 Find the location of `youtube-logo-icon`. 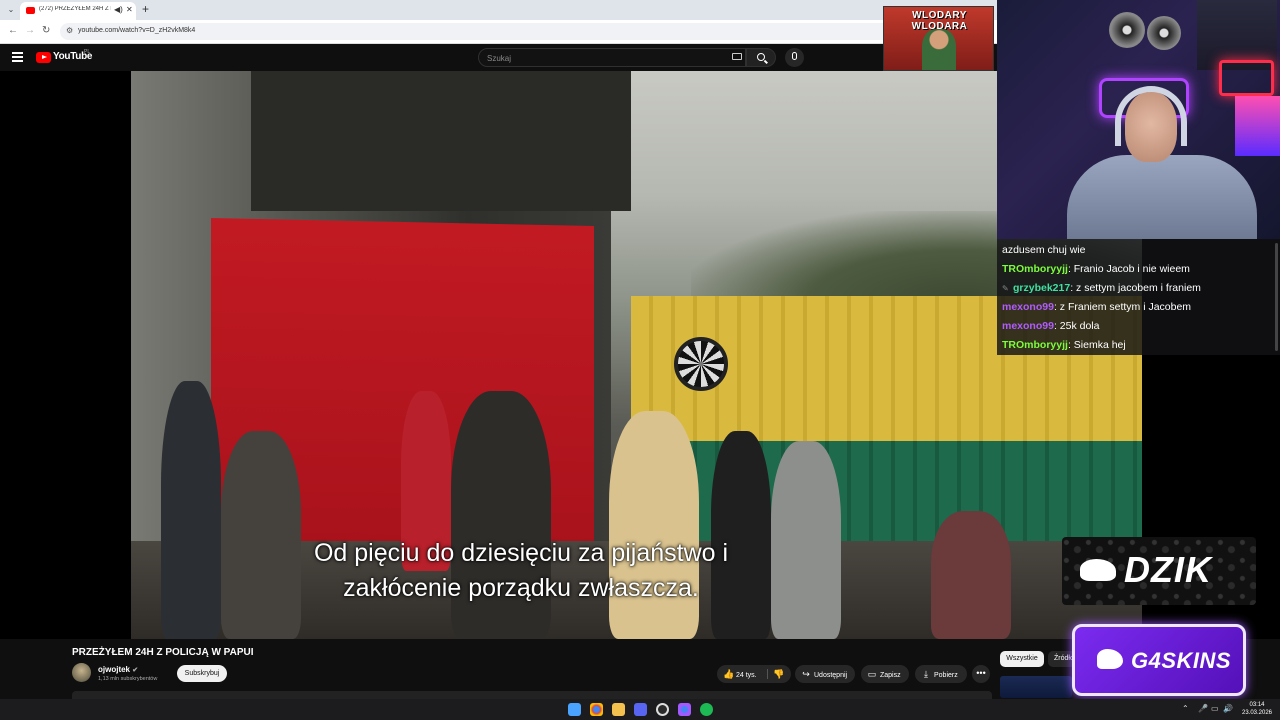

youtube-logo-icon is located at coordinates (43, 57).